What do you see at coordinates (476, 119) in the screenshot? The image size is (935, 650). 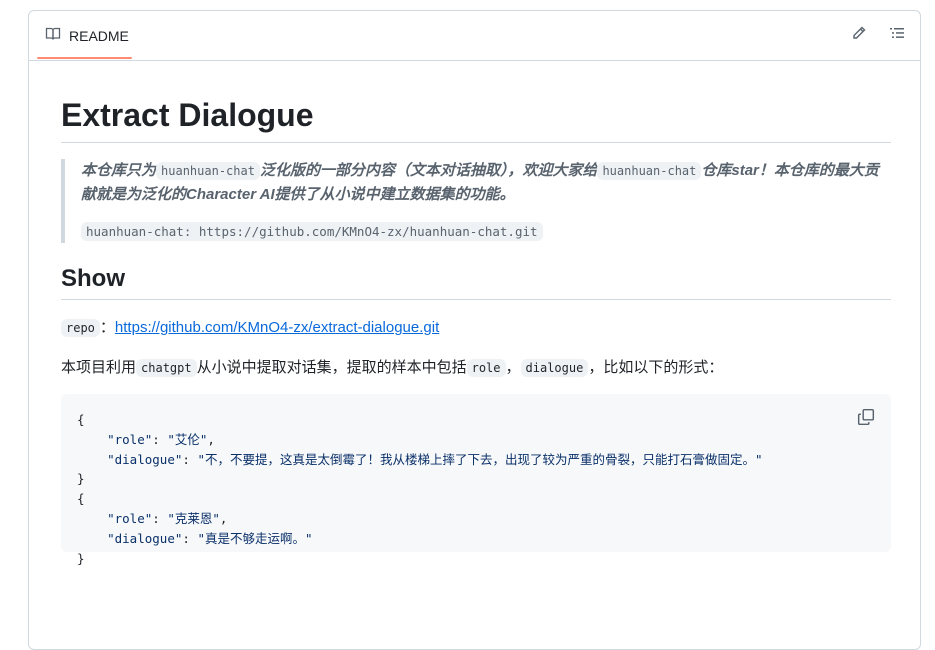 I see `page-title: Extract Dialogue` at bounding box center [476, 119].